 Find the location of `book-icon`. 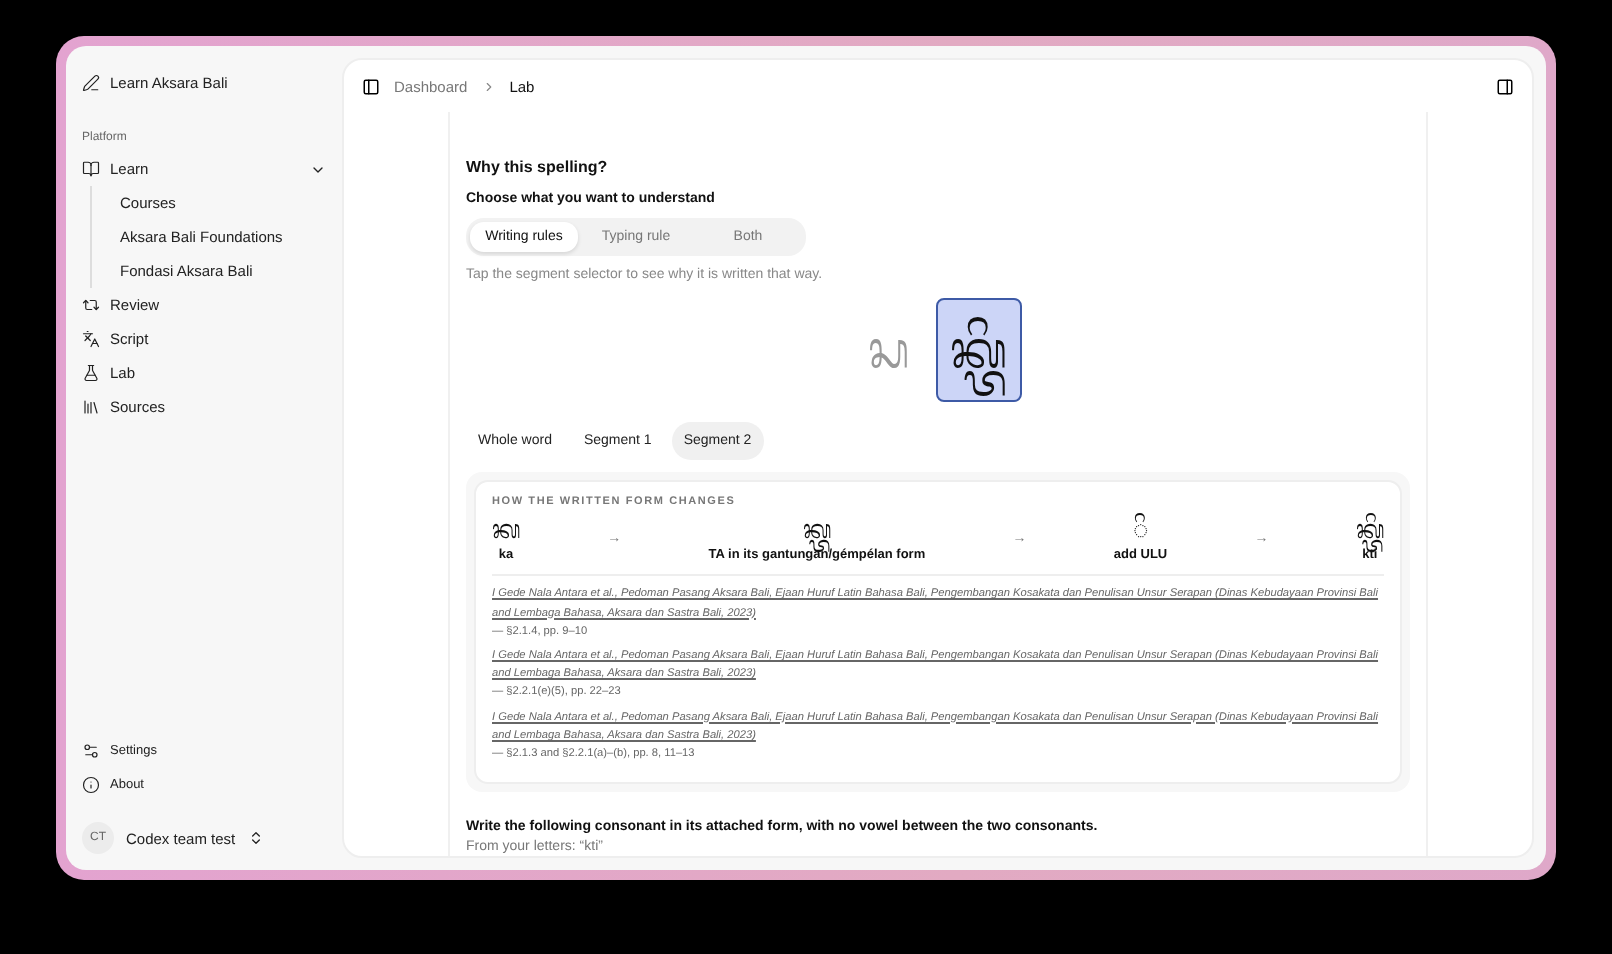

book-icon is located at coordinates (91, 169).